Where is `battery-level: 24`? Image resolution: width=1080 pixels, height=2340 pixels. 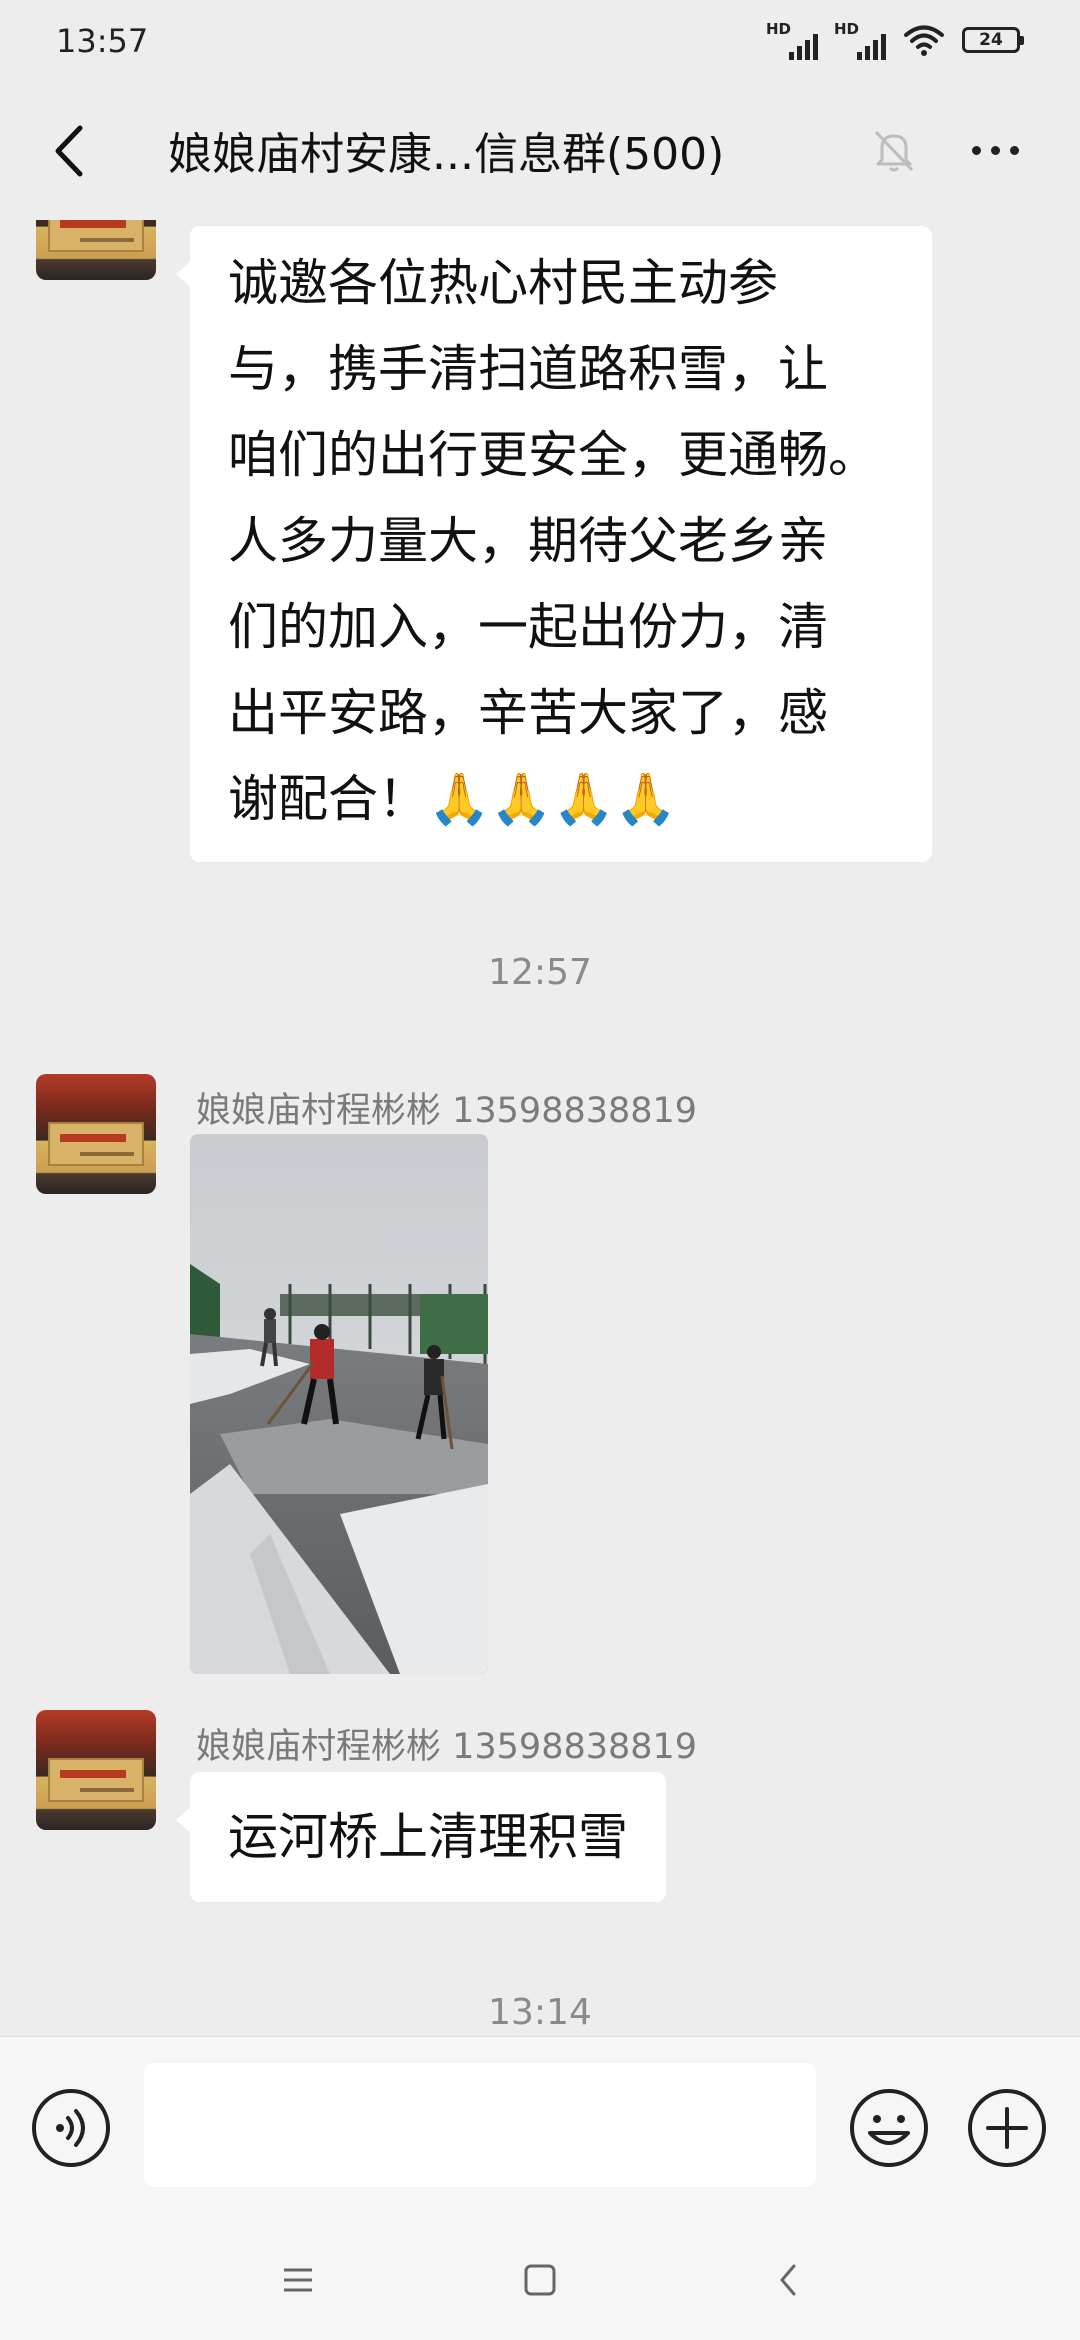
battery-level: 24 is located at coordinates (991, 40).